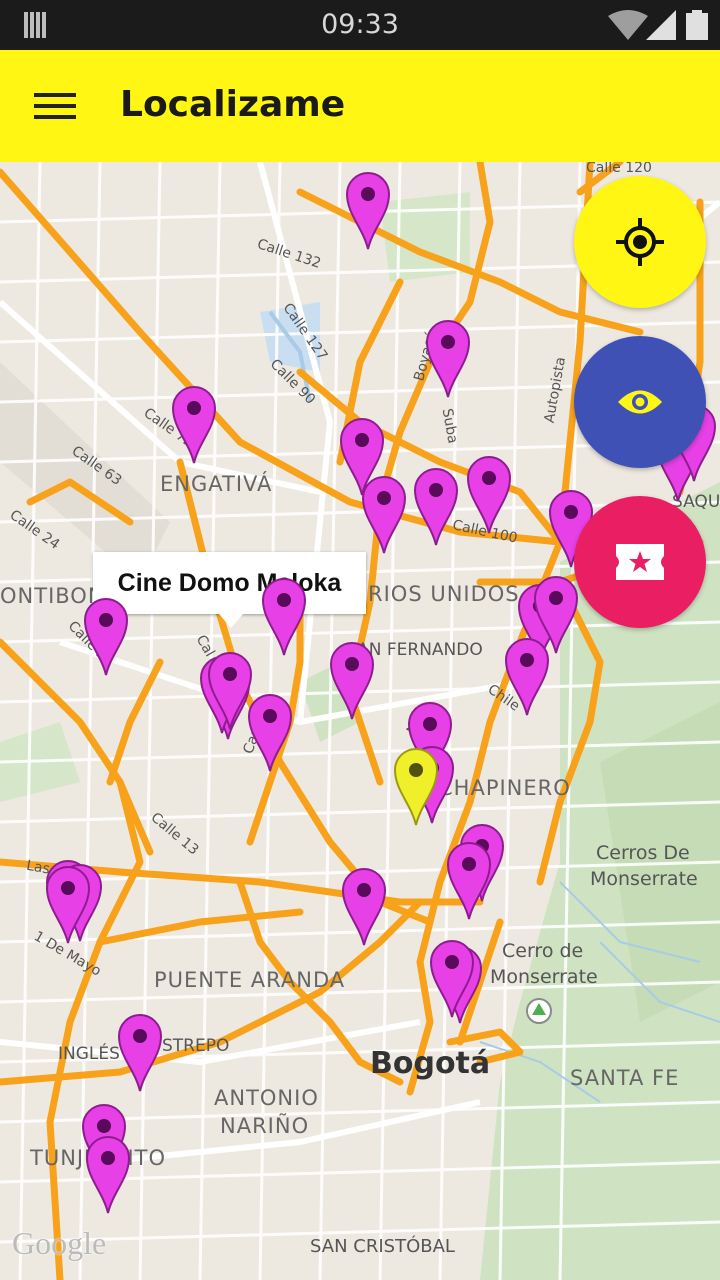 This screenshot has width=720, height=1280. Describe the element at coordinates (89, 1054) in the screenshot. I see `label-ingles: INGLÉS` at that location.